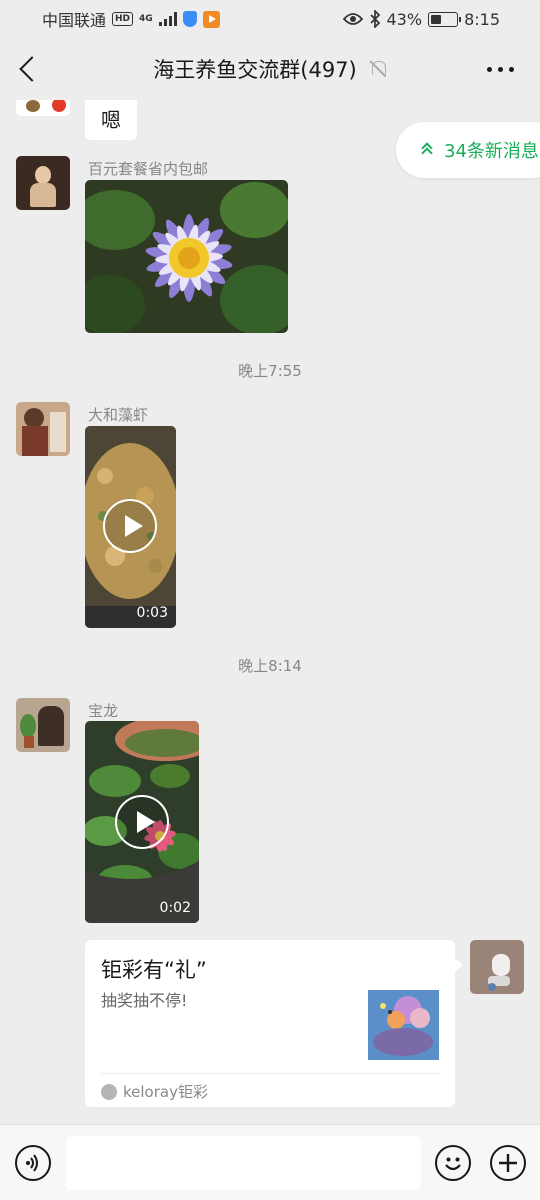  I want to click on sender-name: 宝龙, so click(103, 711).